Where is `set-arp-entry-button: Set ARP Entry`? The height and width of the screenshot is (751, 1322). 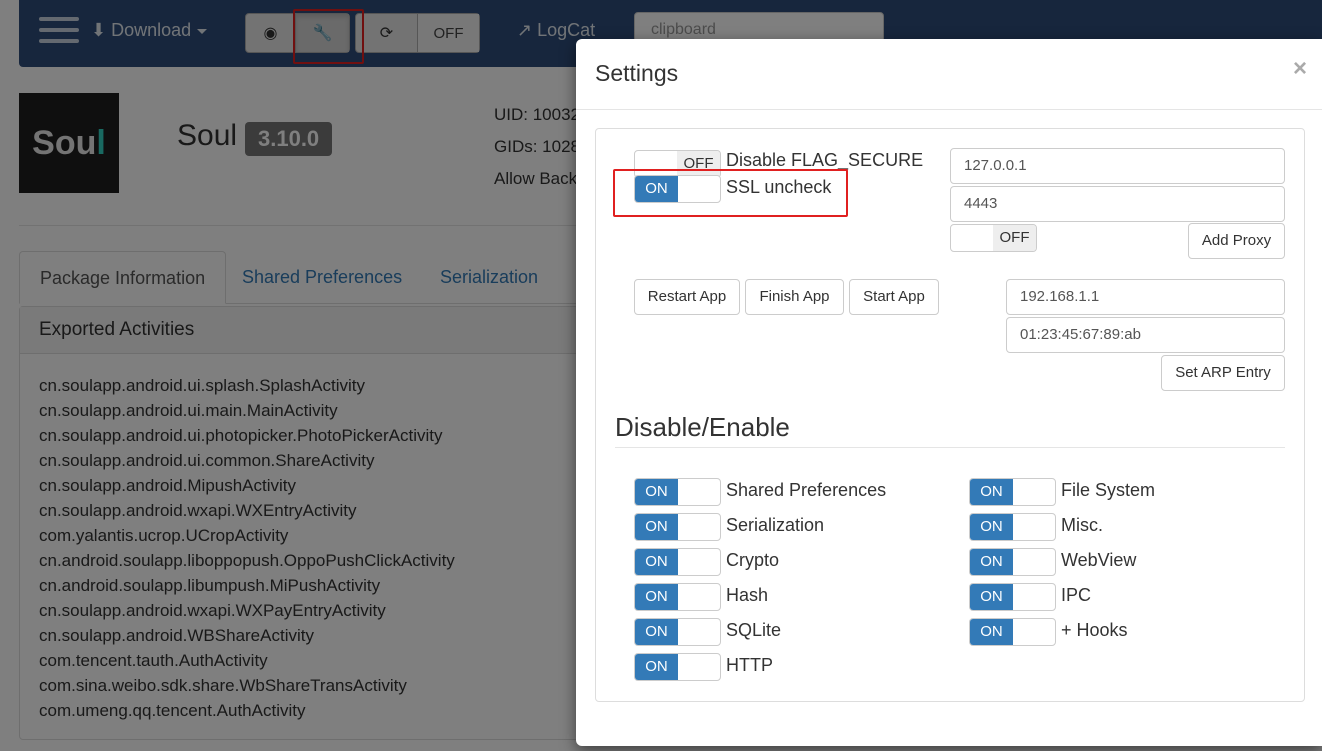
set-arp-entry-button: Set ARP Entry is located at coordinates (1223, 373).